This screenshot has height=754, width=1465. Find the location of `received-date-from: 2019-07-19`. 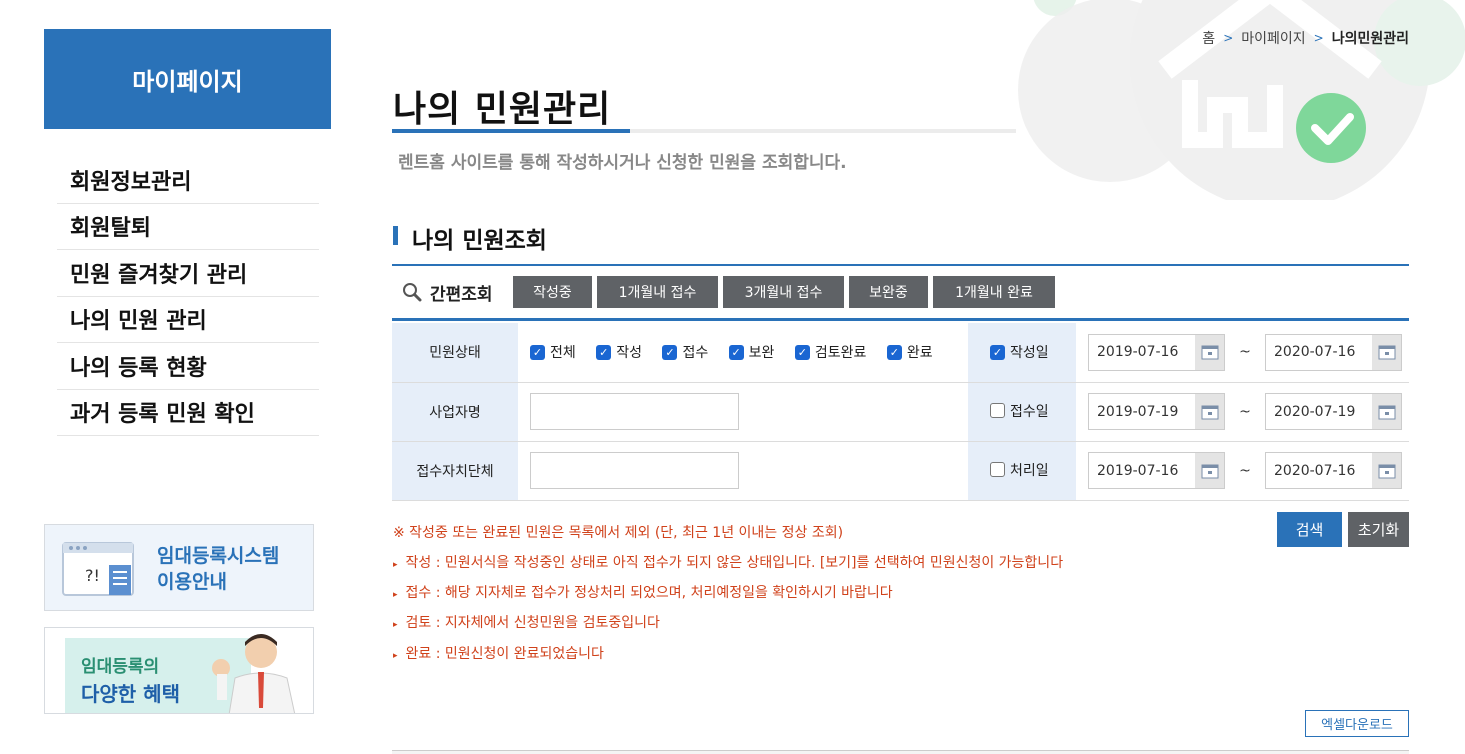

received-date-from: 2019-07-19 is located at coordinates (1156, 411).